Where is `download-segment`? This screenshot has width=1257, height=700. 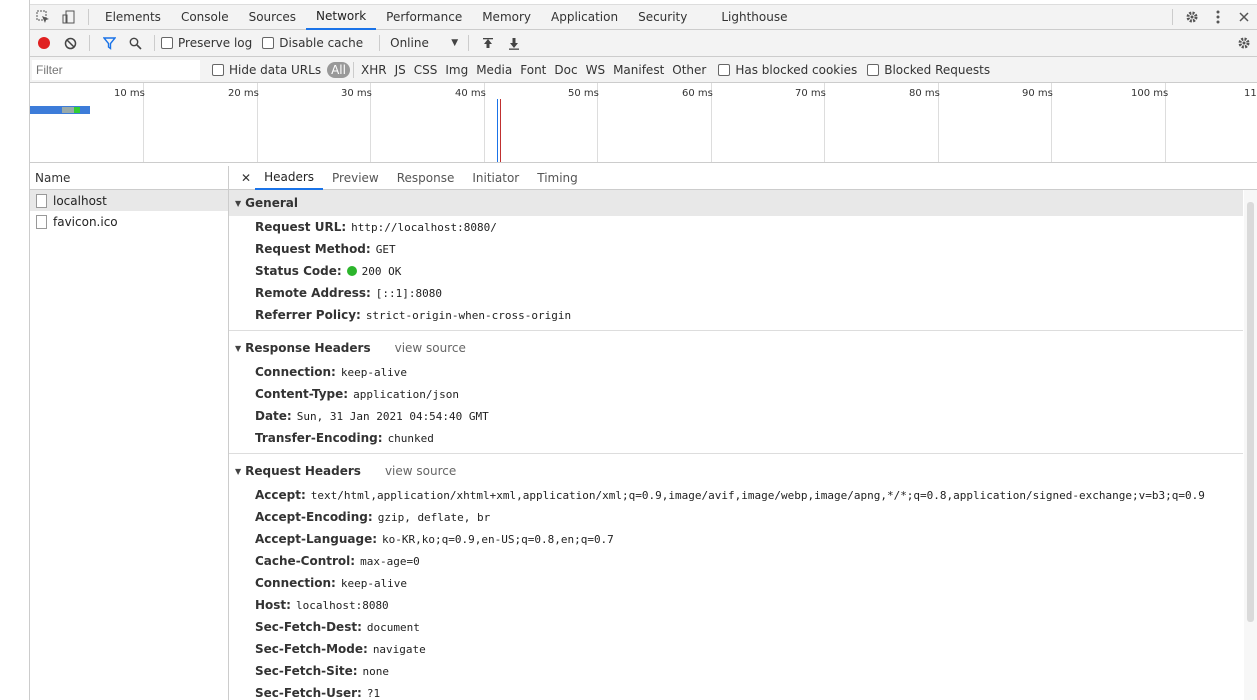 download-segment is located at coordinates (77, 110).